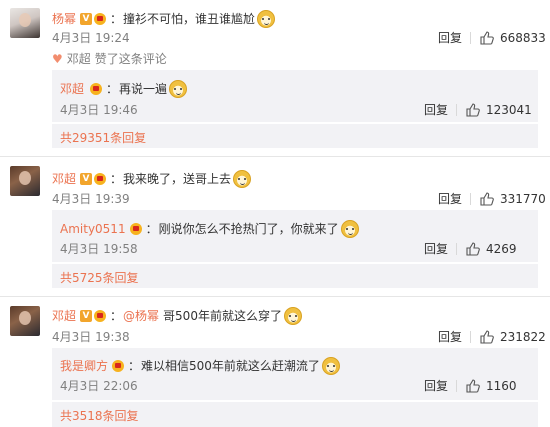 This screenshot has width=550, height=427. Describe the element at coordinates (130, 59) in the screenshot. I see `liked-by-text: 赞了这条评论` at that location.